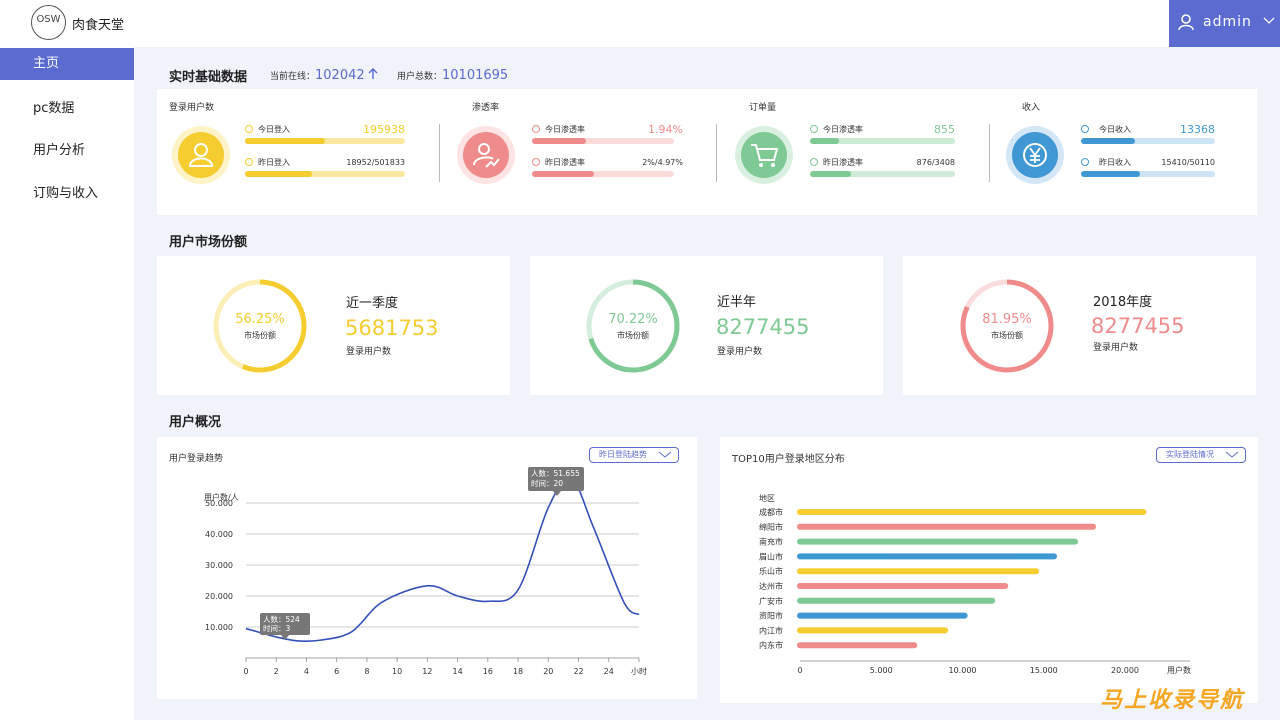  Describe the element at coordinates (609, 671) in the screenshot. I see `x-tick-label: 24` at that location.